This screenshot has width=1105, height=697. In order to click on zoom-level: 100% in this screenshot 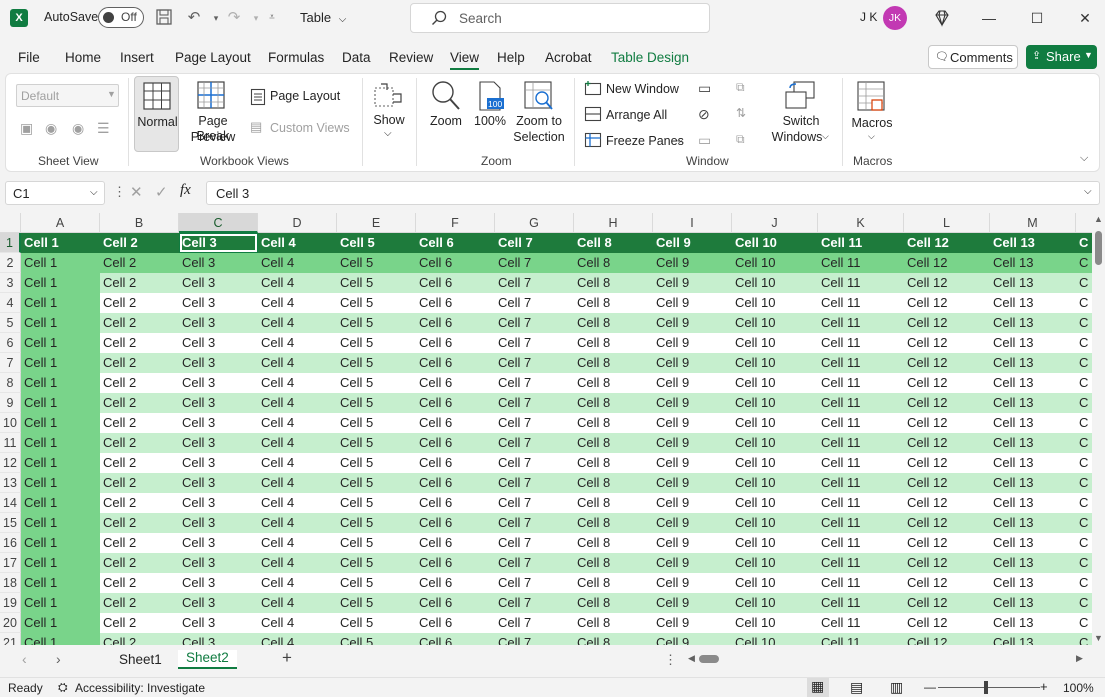, I will do `click(1078, 688)`.